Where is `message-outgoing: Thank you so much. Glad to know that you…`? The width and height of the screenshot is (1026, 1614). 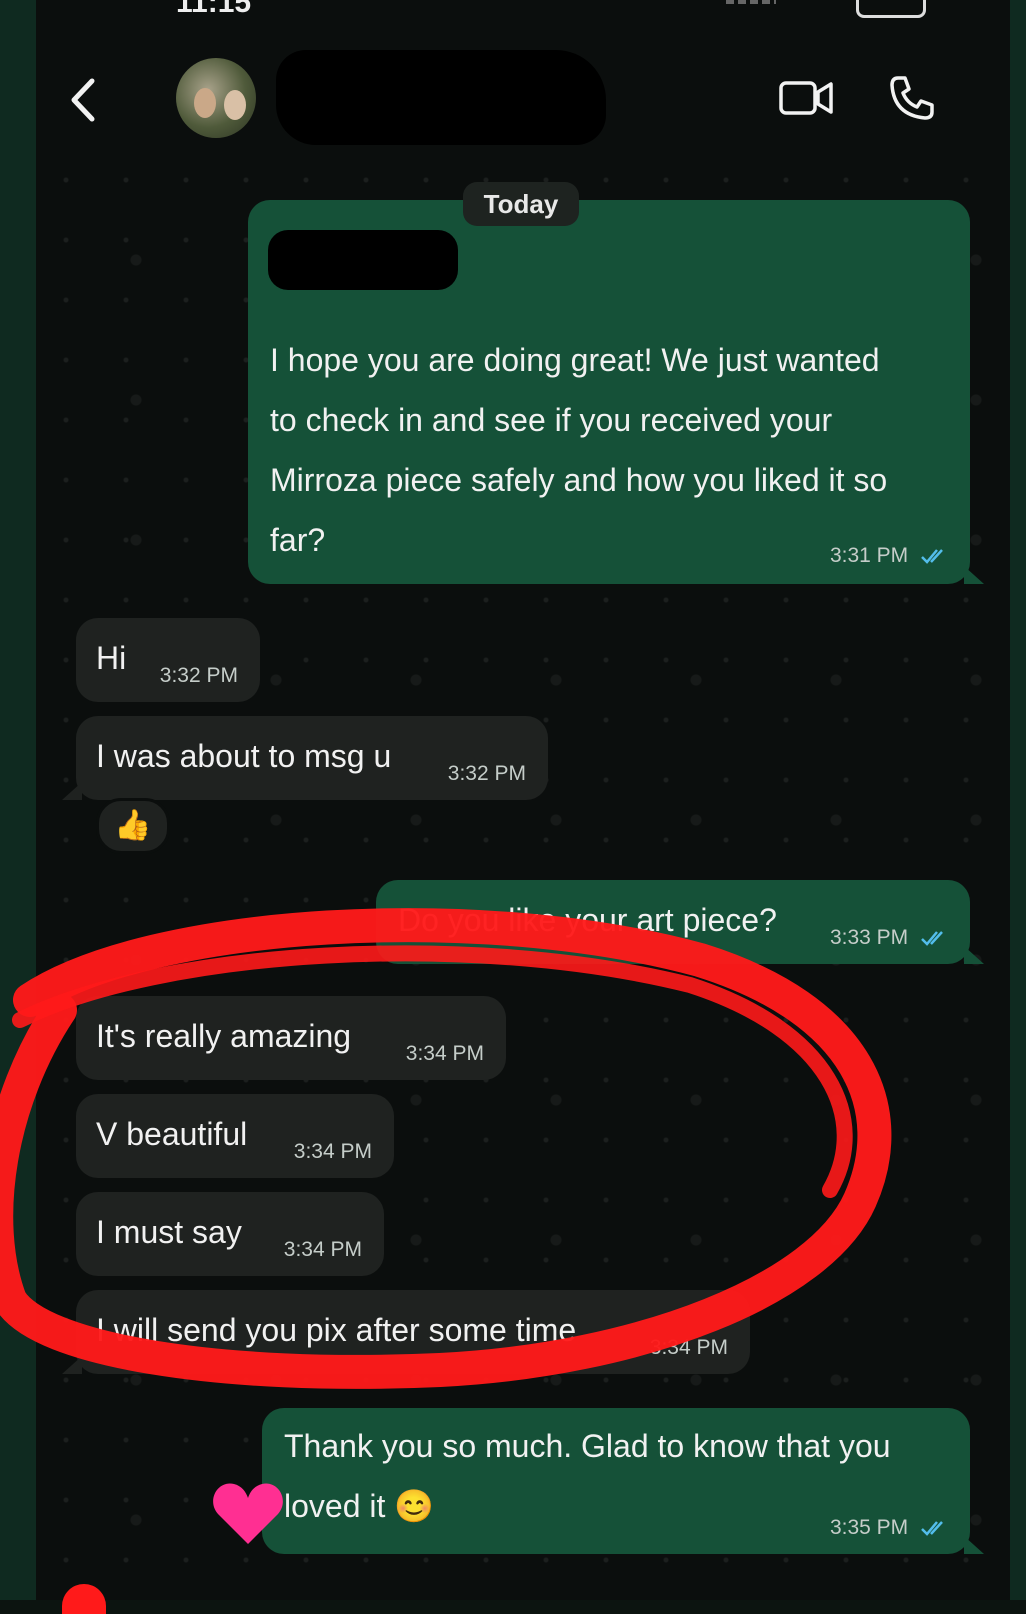 message-outgoing: Thank you so much. Glad to know that you… is located at coordinates (623, 1481).